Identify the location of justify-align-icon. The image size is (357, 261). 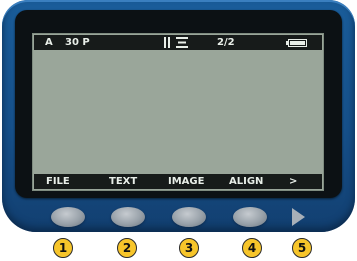
(176, 42).